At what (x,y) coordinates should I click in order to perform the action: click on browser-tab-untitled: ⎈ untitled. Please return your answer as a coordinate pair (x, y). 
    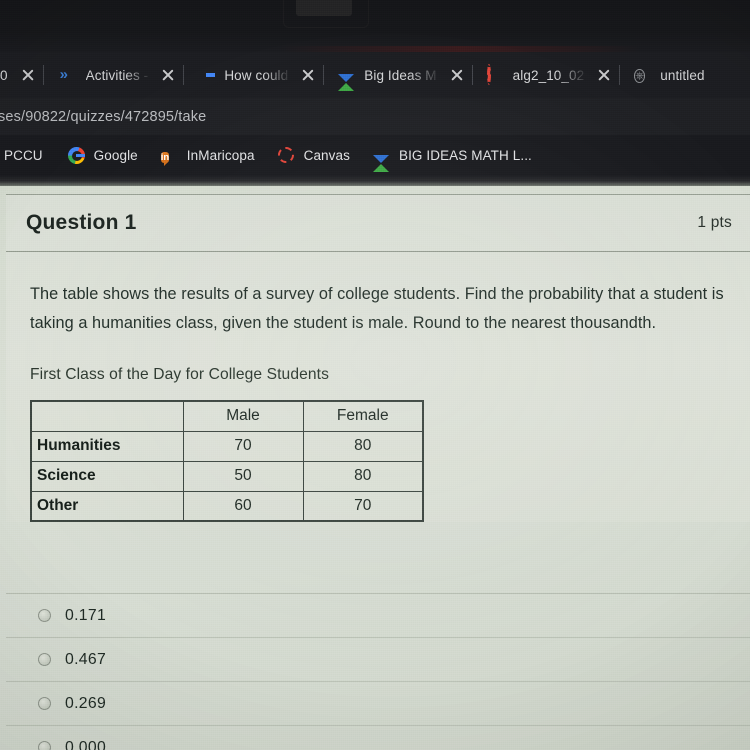
    Looking at the image, I should click on (665, 75).